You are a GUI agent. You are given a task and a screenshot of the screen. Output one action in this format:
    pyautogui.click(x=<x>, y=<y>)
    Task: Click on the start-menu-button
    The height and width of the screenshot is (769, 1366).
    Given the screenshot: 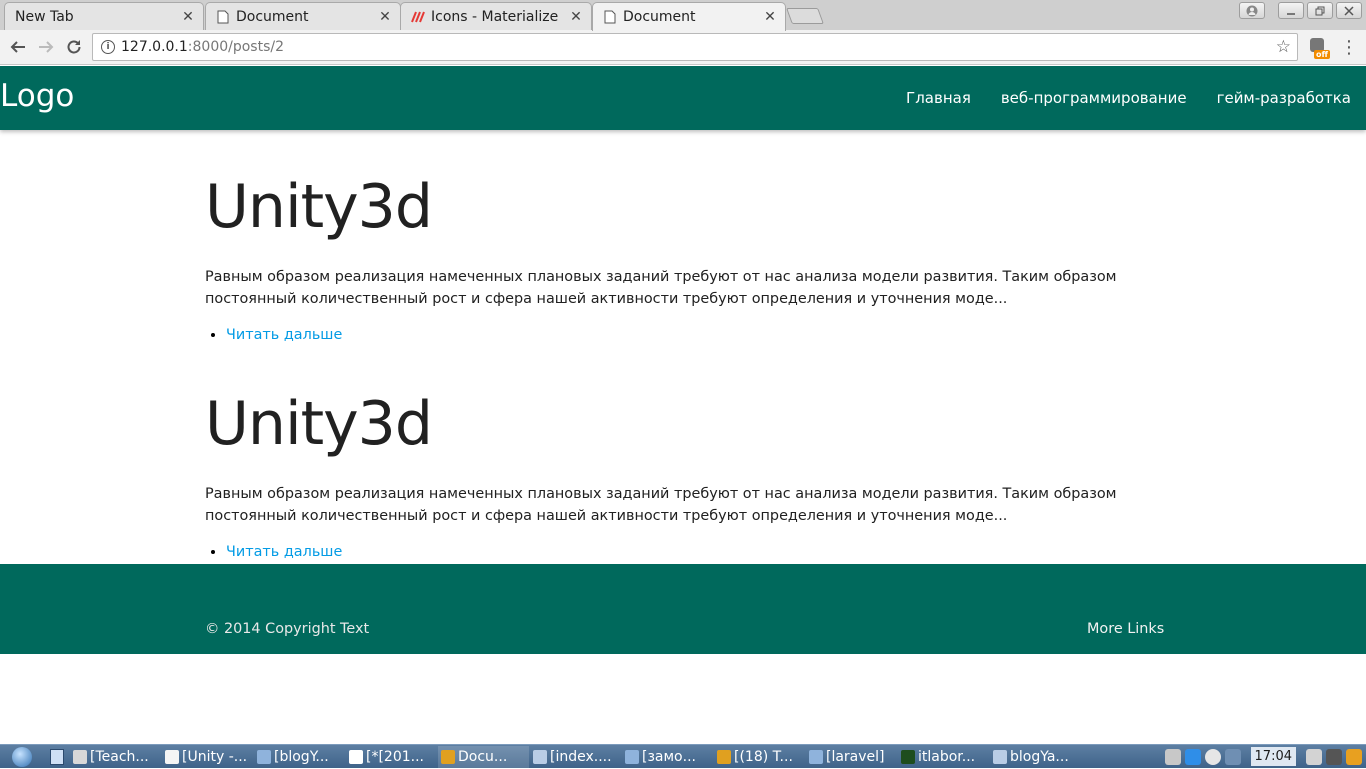 What is the action you would take?
    pyautogui.click(x=22, y=757)
    